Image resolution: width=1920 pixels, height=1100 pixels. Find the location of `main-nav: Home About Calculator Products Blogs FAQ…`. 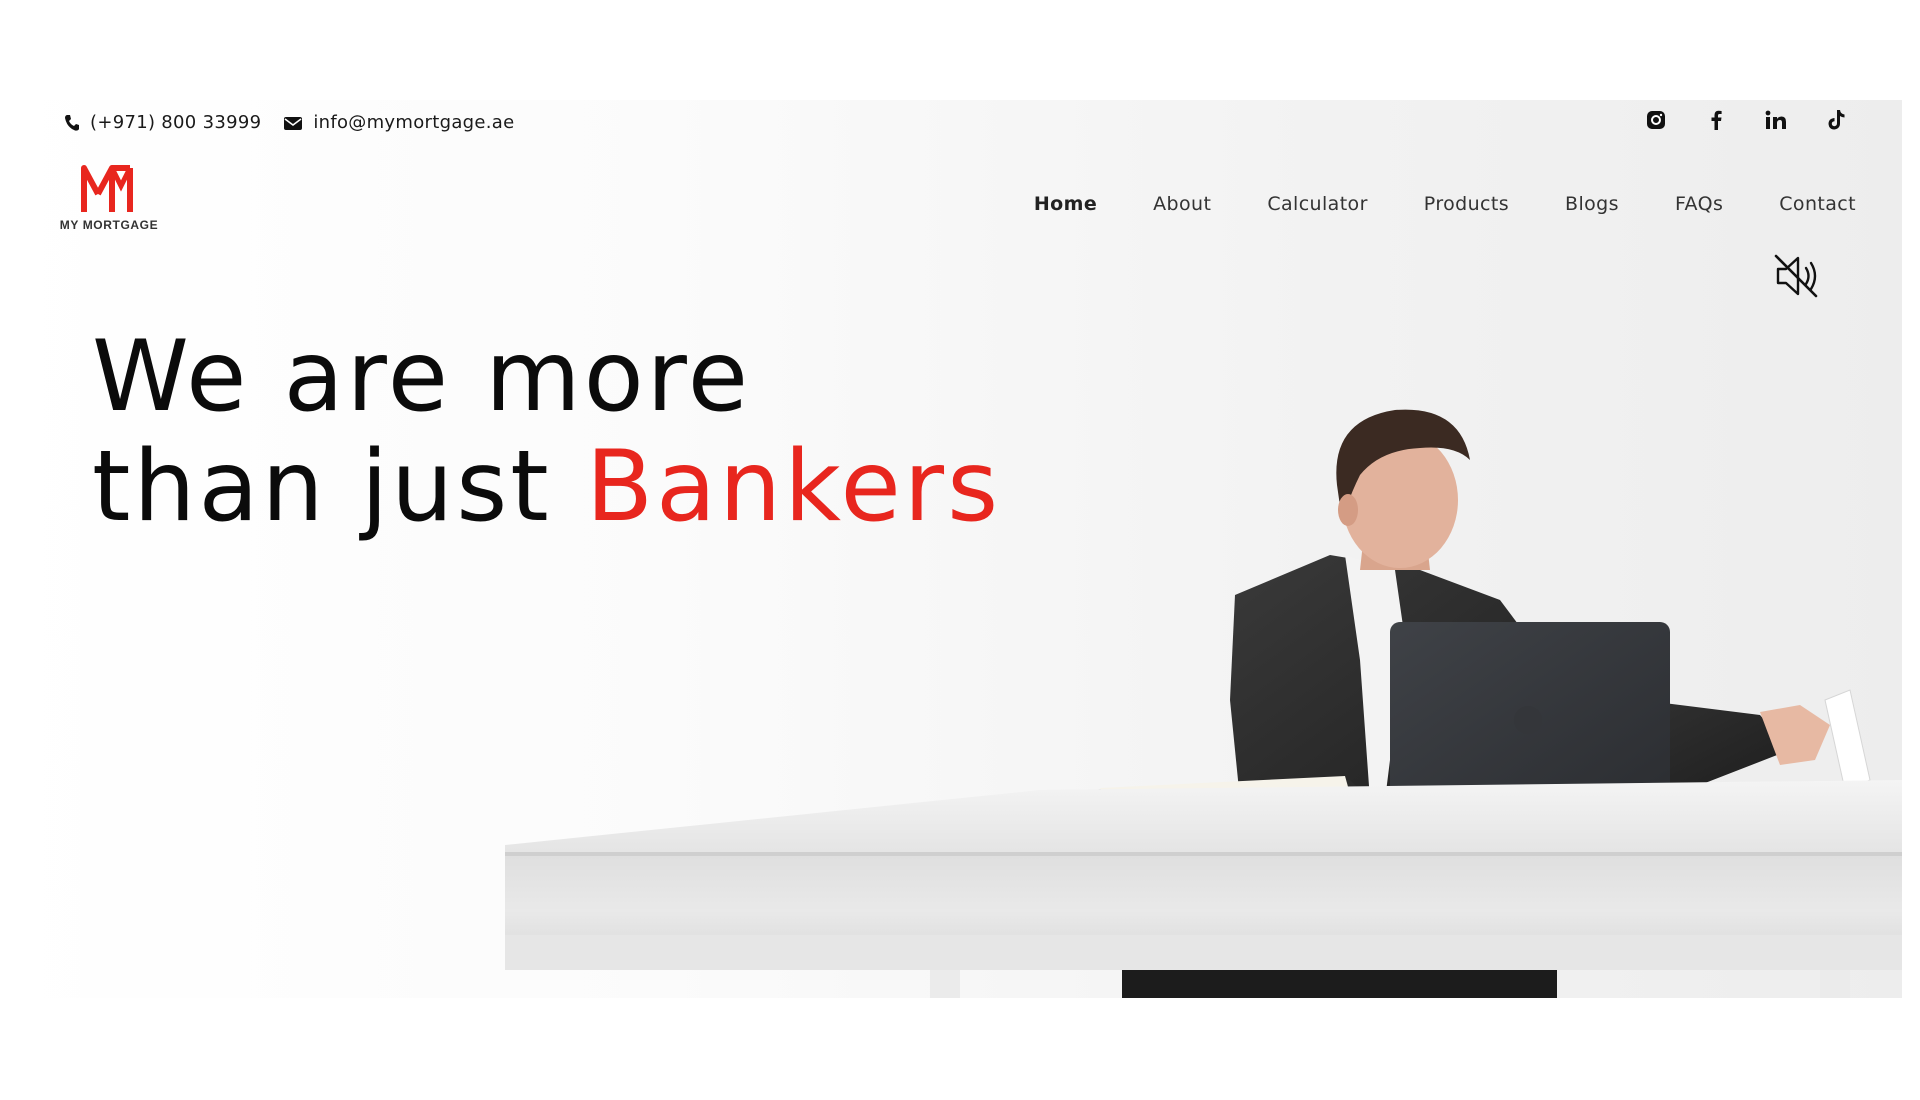

main-nav: Home About Calculator Products Blogs FAQ… is located at coordinates (1445, 204).